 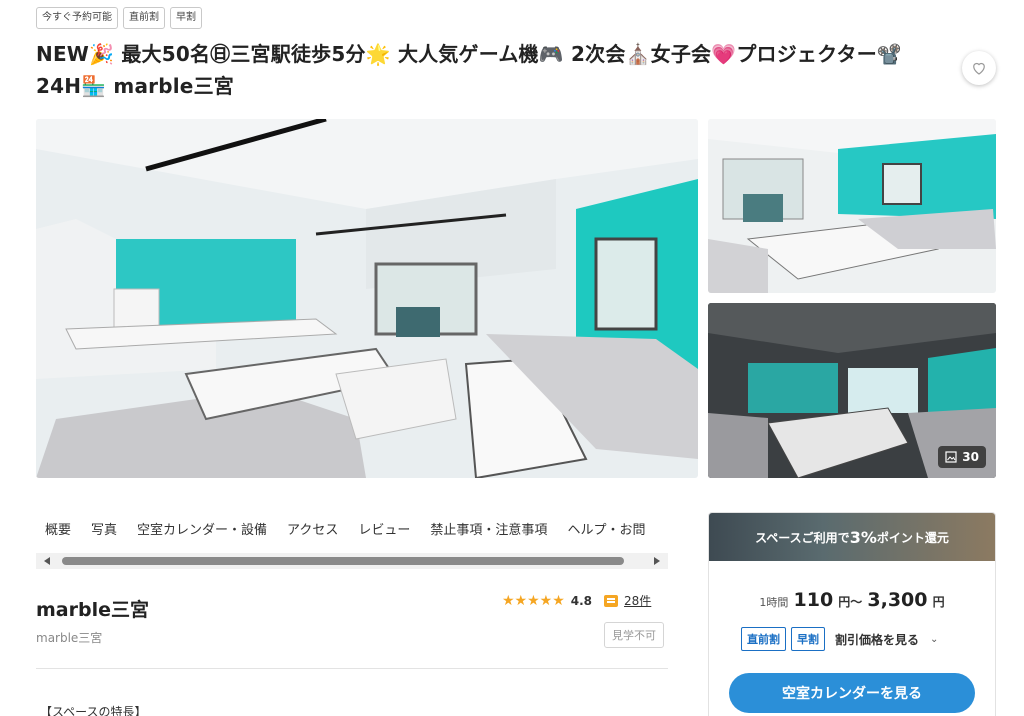 I want to click on points-banner: スペースご利用で 3% ポイント還元, so click(x=852, y=537).